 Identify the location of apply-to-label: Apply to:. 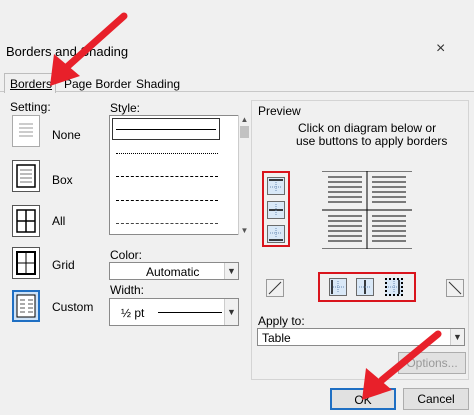
(281, 321).